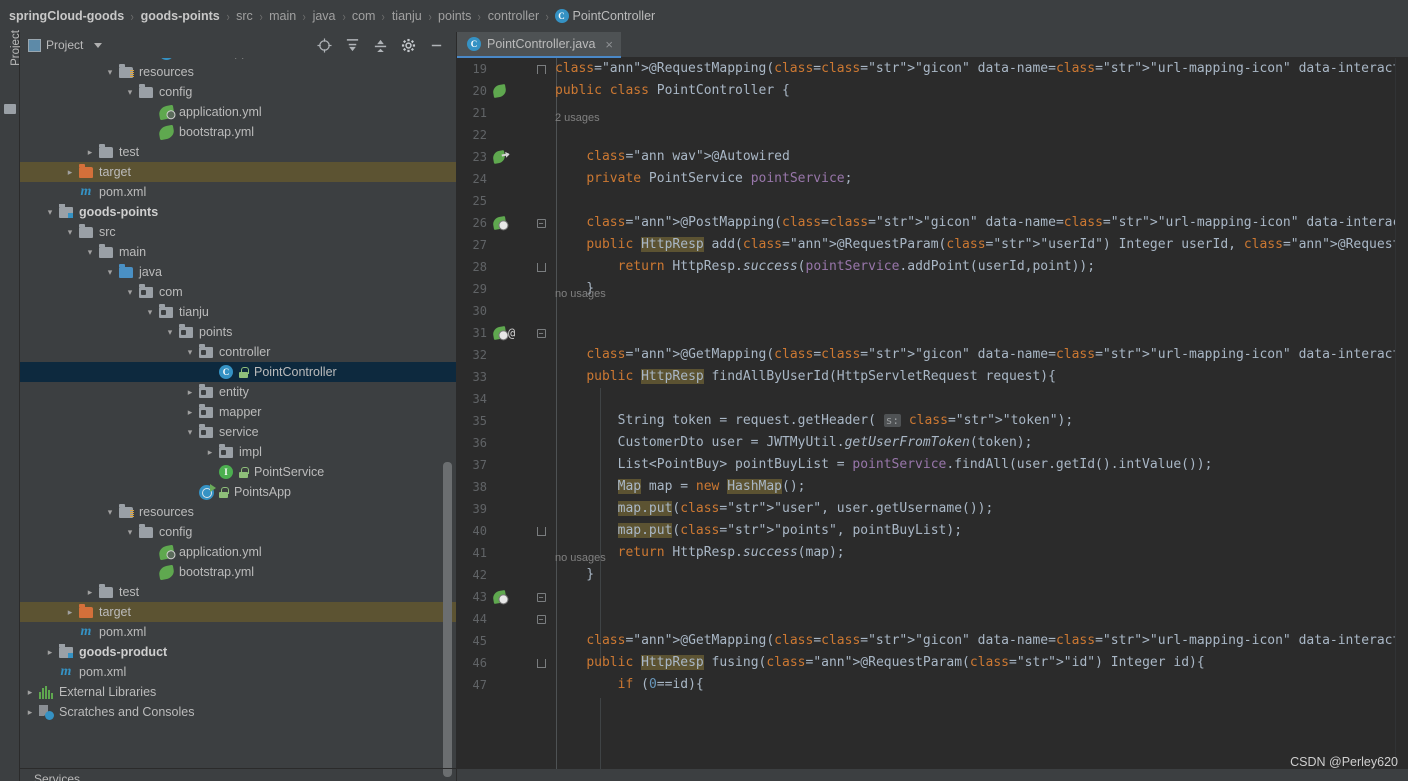 The height and width of the screenshot is (781, 1408). I want to click on breadcrumb-item-java: java, so click(324, 16).